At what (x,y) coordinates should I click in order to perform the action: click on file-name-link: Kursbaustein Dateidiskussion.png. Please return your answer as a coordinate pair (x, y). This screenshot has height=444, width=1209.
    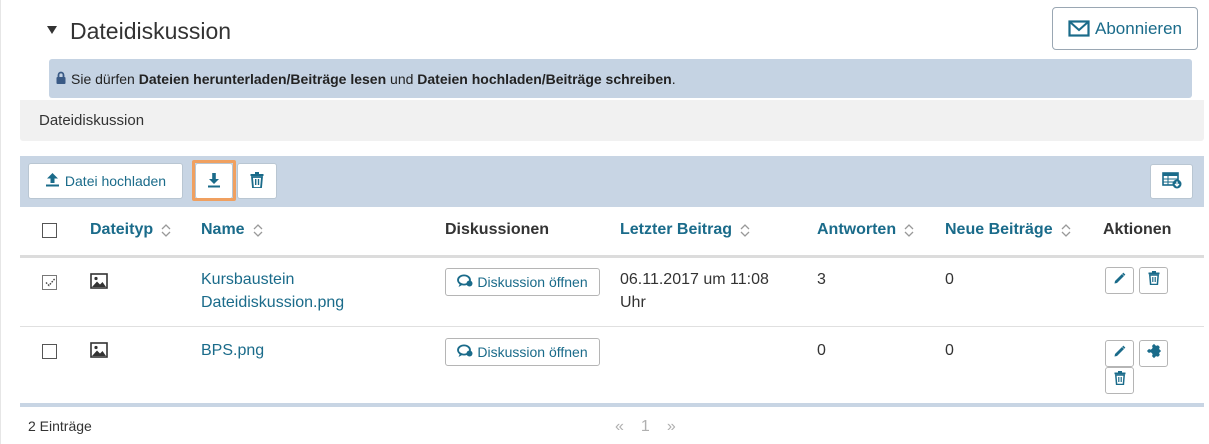
    Looking at the image, I should click on (272, 291).